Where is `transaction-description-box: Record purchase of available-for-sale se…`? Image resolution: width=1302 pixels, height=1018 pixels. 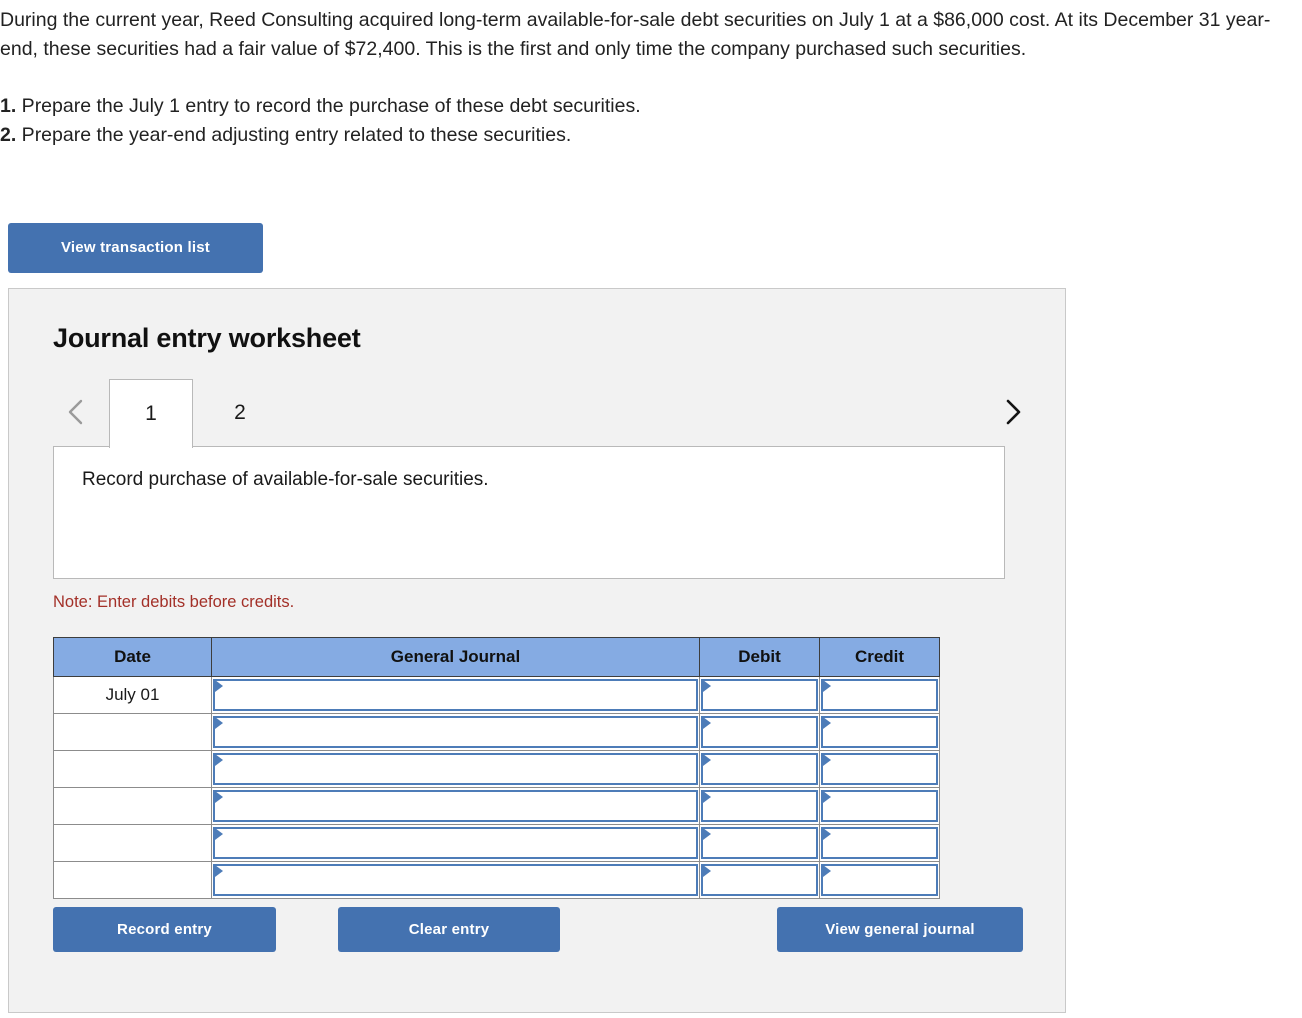 transaction-description-box: Record purchase of available-for-sale se… is located at coordinates (529, 512).